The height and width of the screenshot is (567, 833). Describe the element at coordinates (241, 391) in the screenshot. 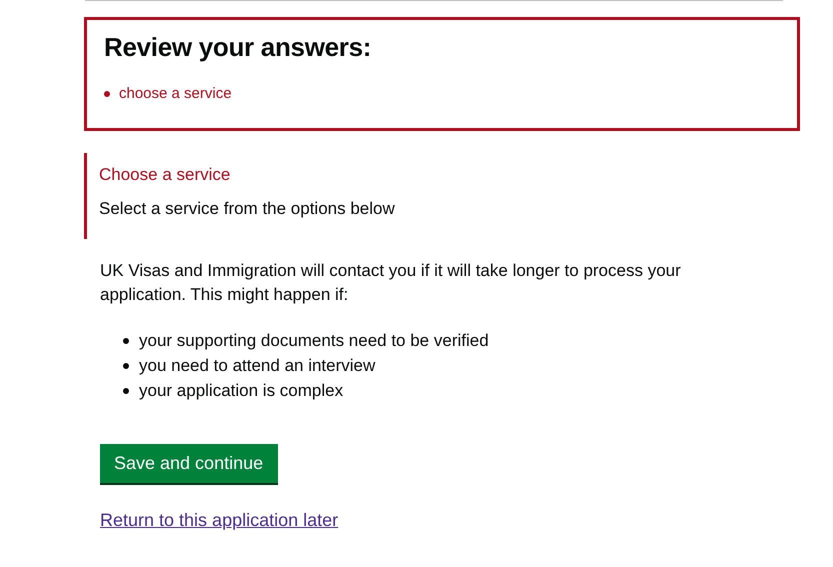

I see `list-item: your application is complex` at that location.